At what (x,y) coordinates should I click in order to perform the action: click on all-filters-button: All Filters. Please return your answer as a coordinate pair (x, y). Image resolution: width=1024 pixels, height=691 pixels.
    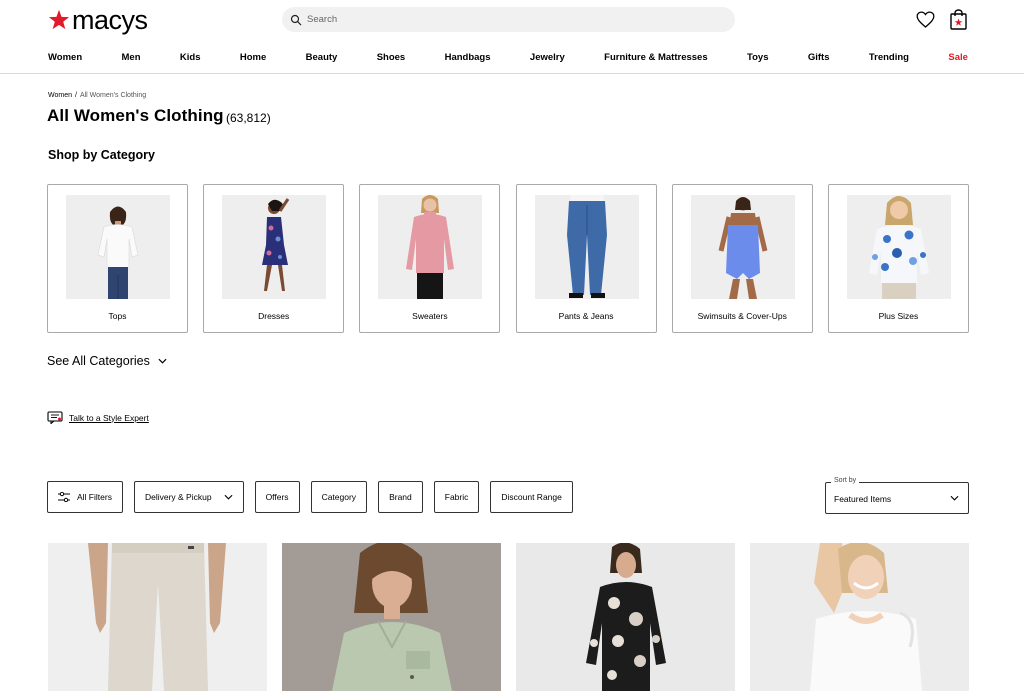
    Looking at the image, I should click on (85, 497).